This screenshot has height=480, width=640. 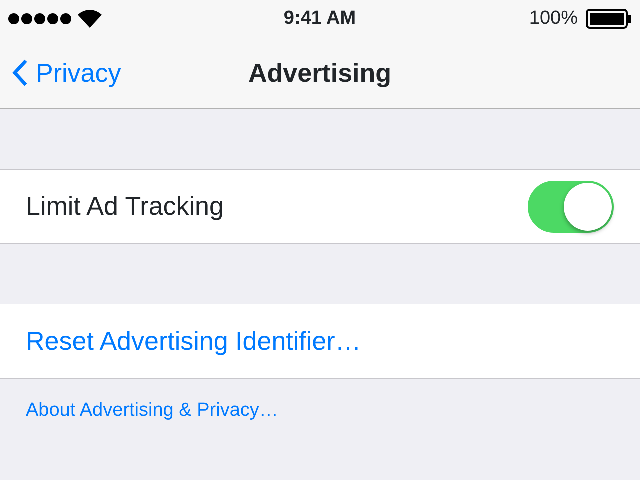 What do you see at coordinates (41, 19) in the screenshot?
I see `signal-icon` at bounding box center [41, 19].